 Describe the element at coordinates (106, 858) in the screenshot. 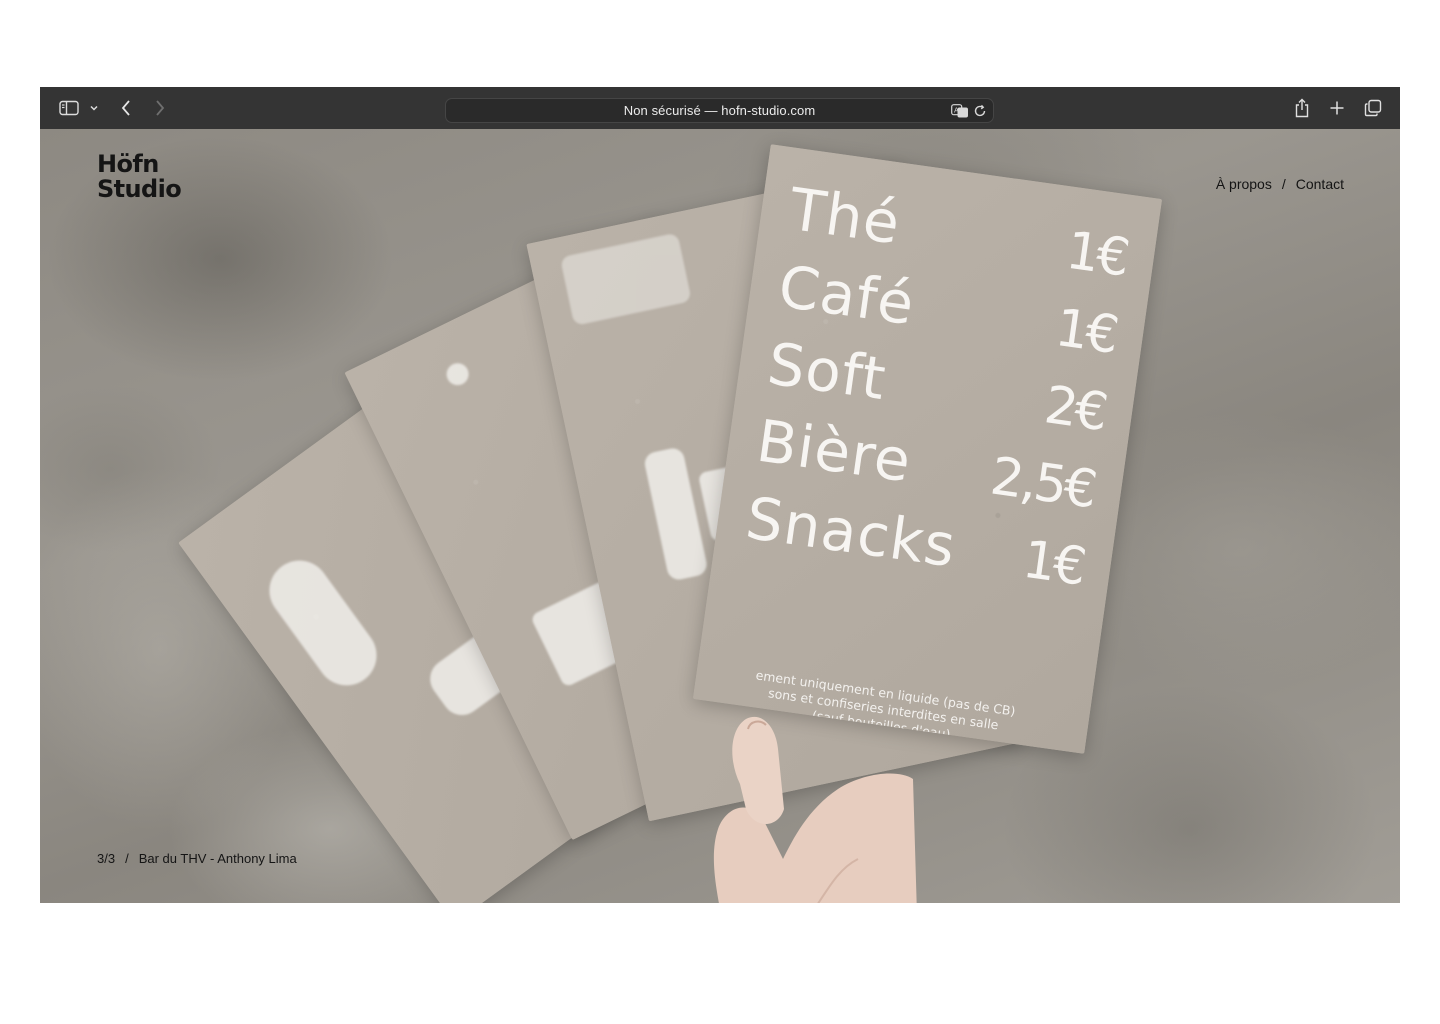

I see `slide-counter: 3/3` at that location.